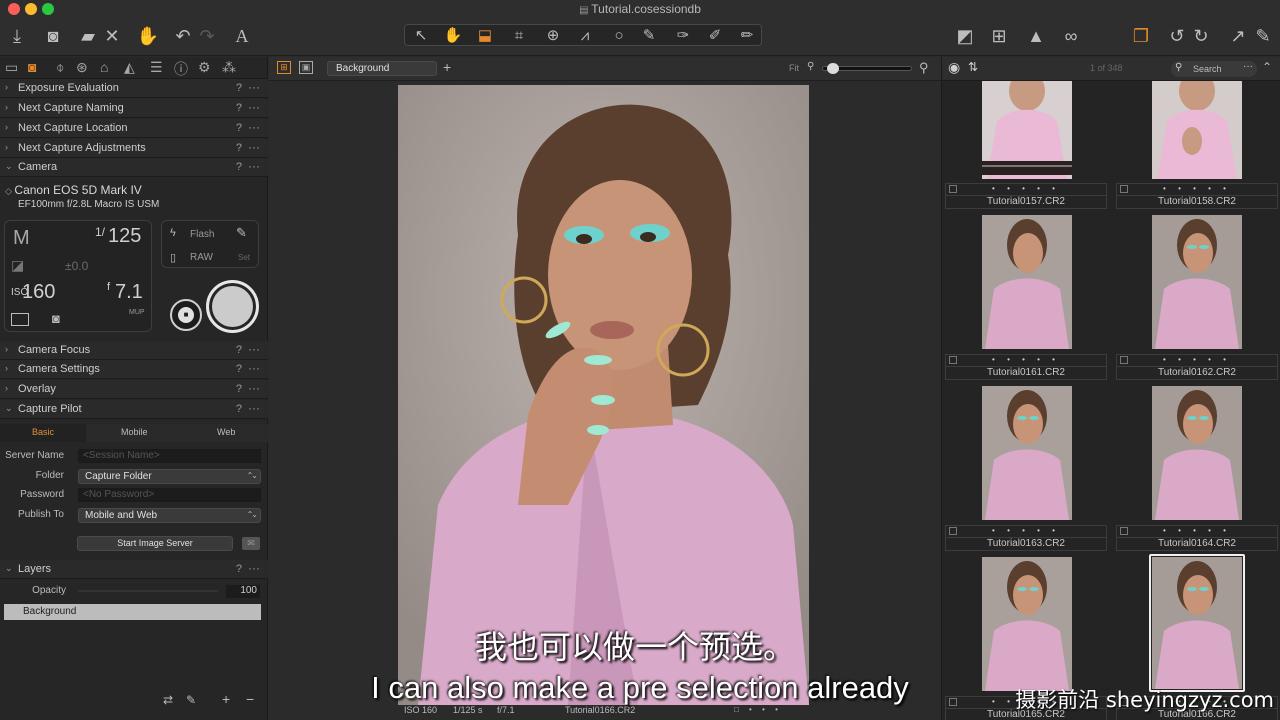 The image size is (1280, 720). I want to click on glasses-icon: ∞, so click(1071, 36).